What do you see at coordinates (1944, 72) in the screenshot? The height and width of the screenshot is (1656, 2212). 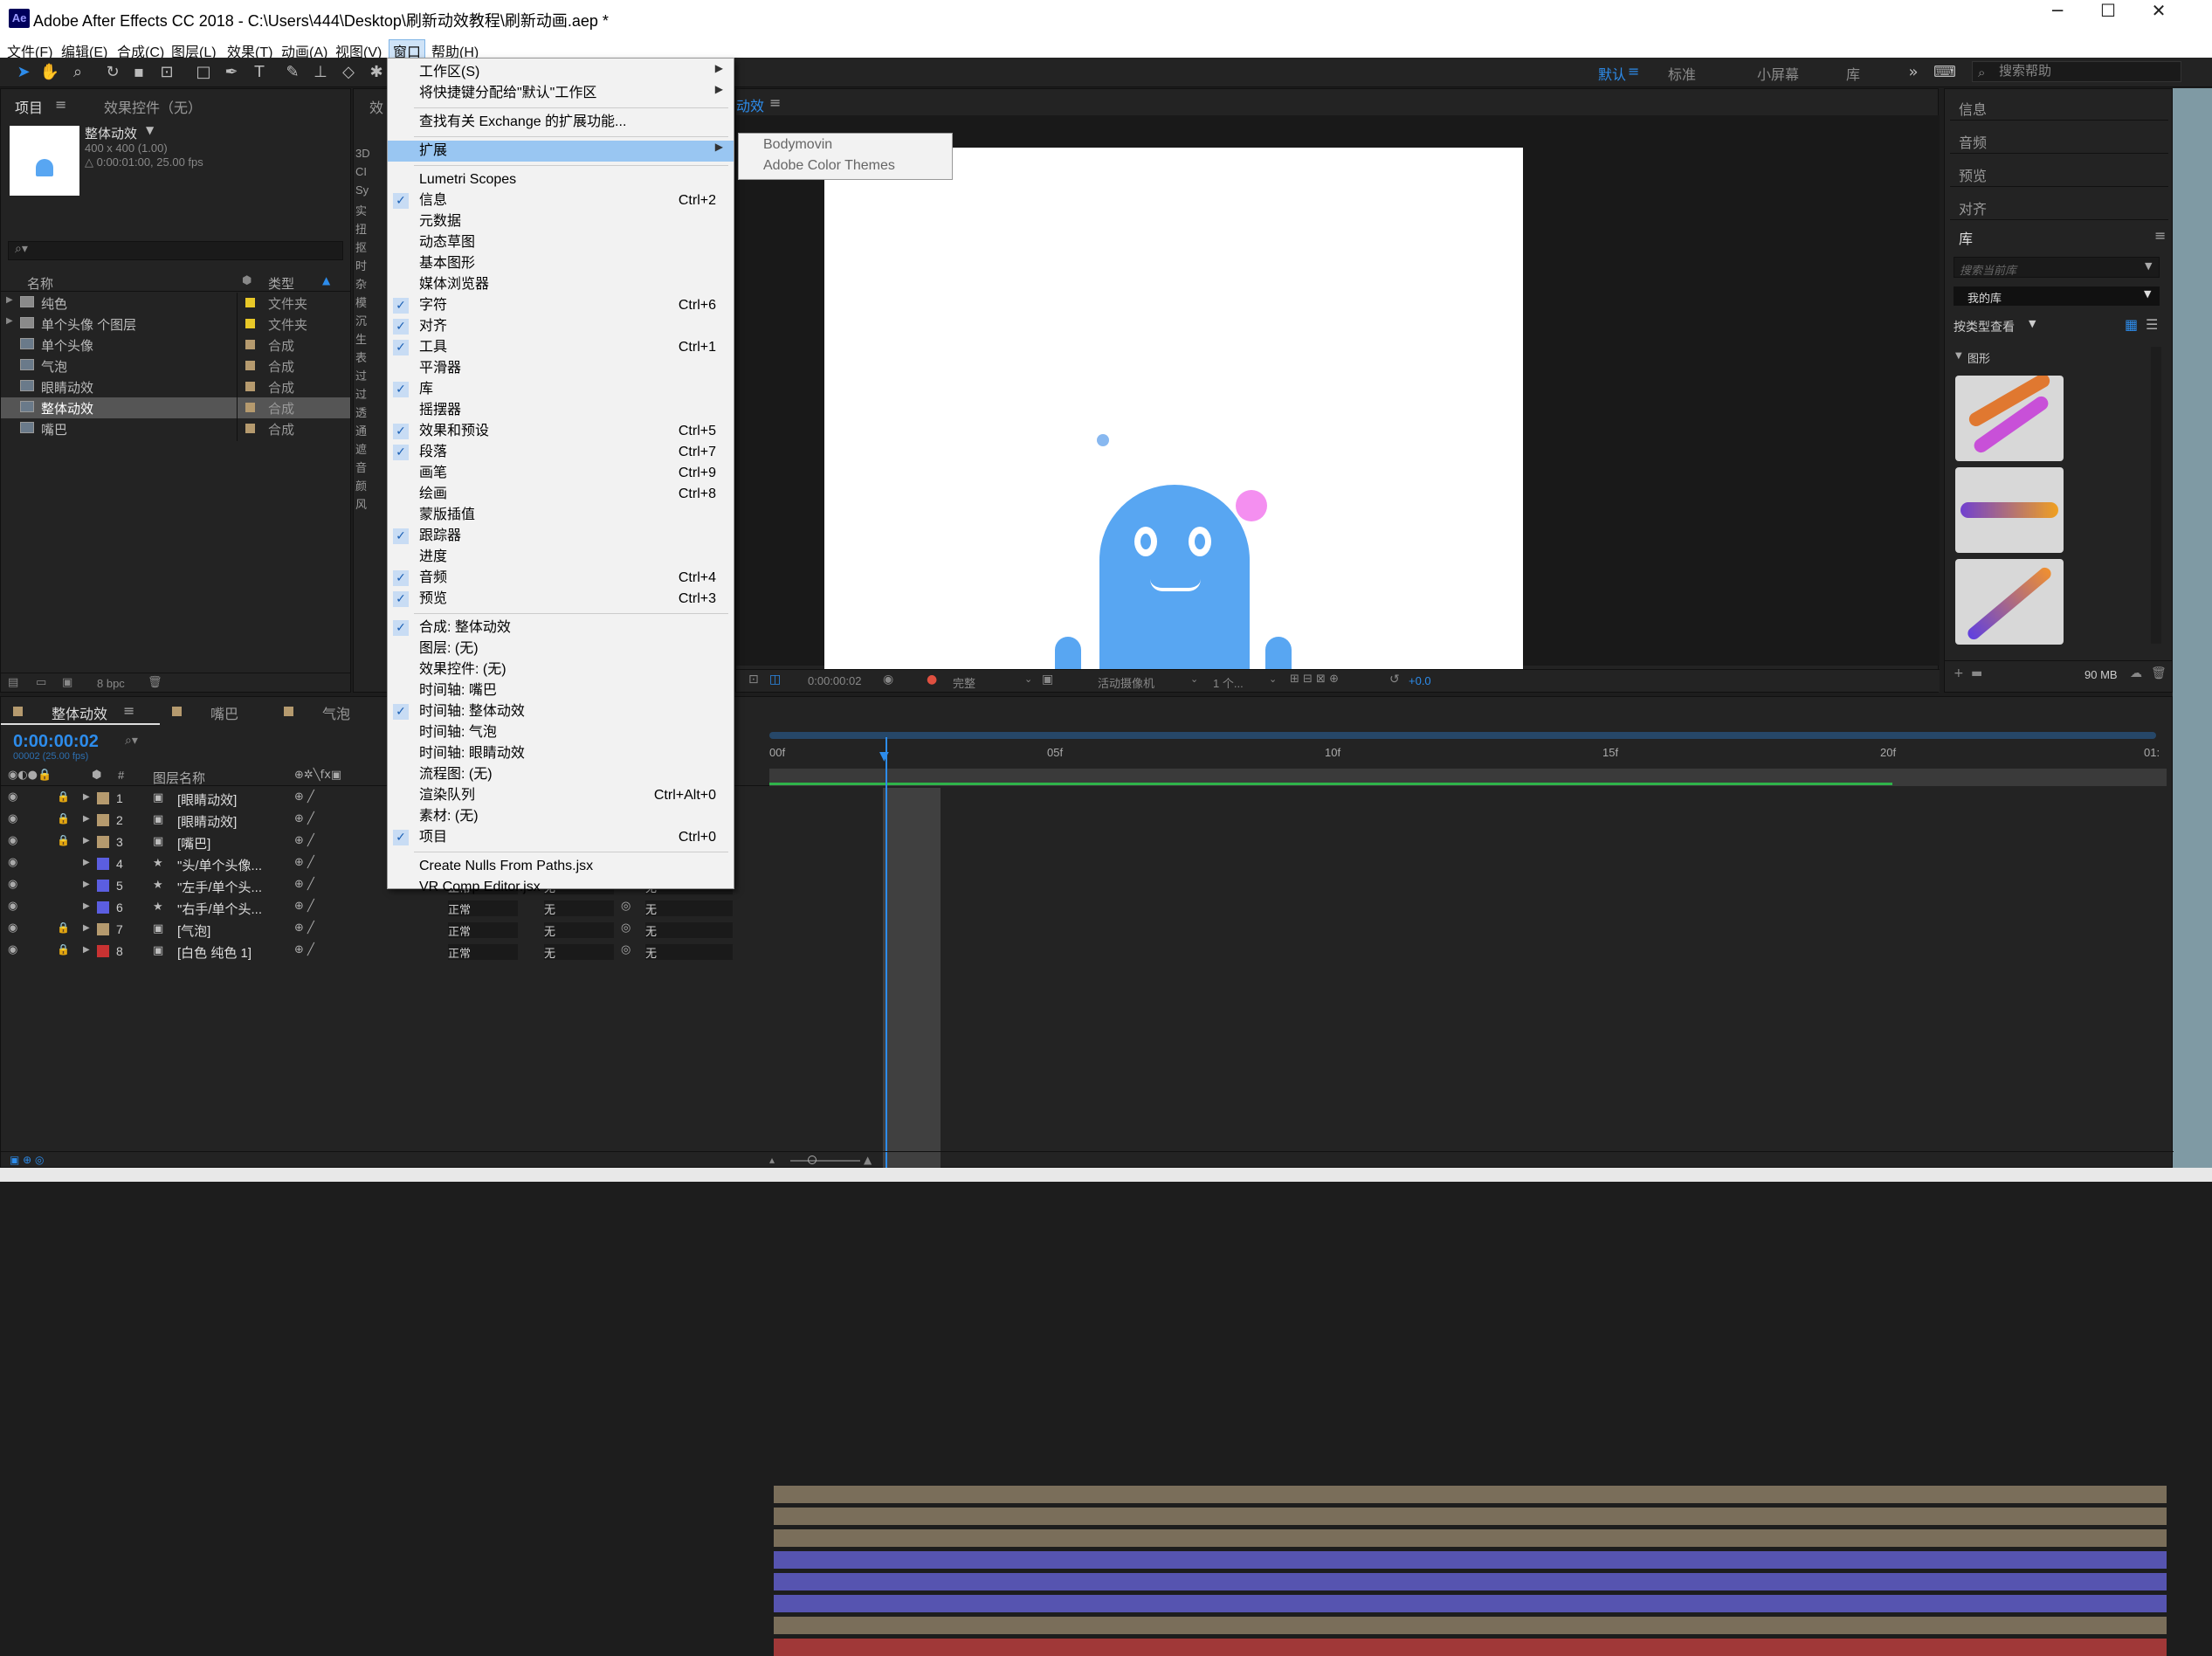 I see `workspace-switch-icon: ⌨` at bounding box center [1944, 72].